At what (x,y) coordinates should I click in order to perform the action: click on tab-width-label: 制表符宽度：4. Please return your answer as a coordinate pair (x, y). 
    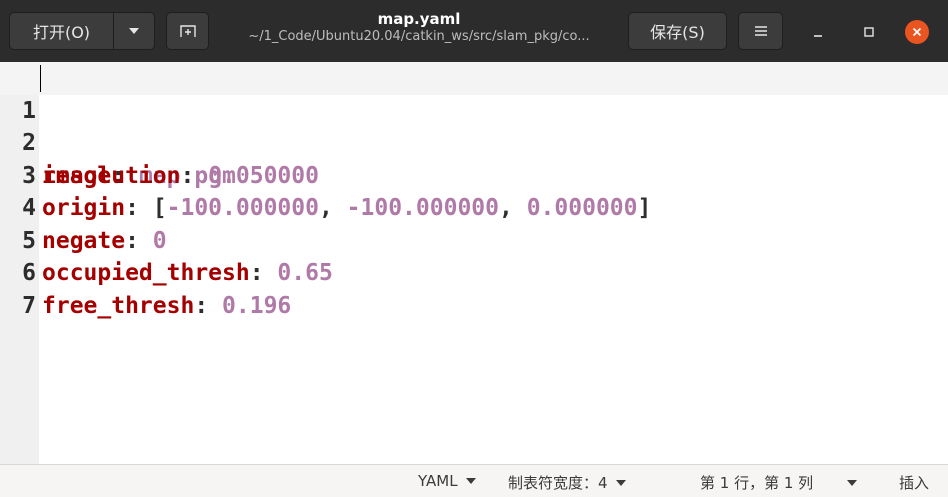
    Looking at the image, I should click on (558, 483).